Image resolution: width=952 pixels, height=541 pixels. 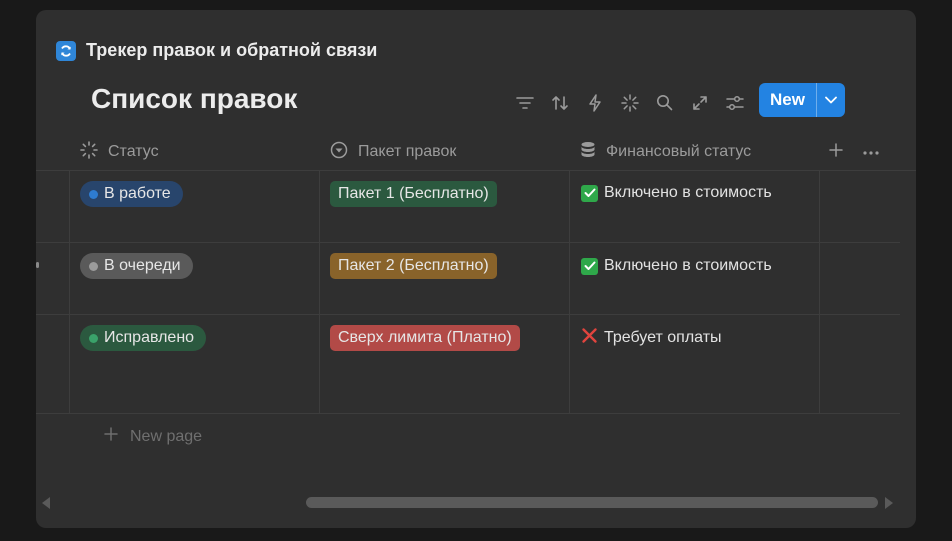 What do you see at coordinates (734, 102) in the screenshot?
I see `settings-sliders-icon` at bounding box center [734, 102].